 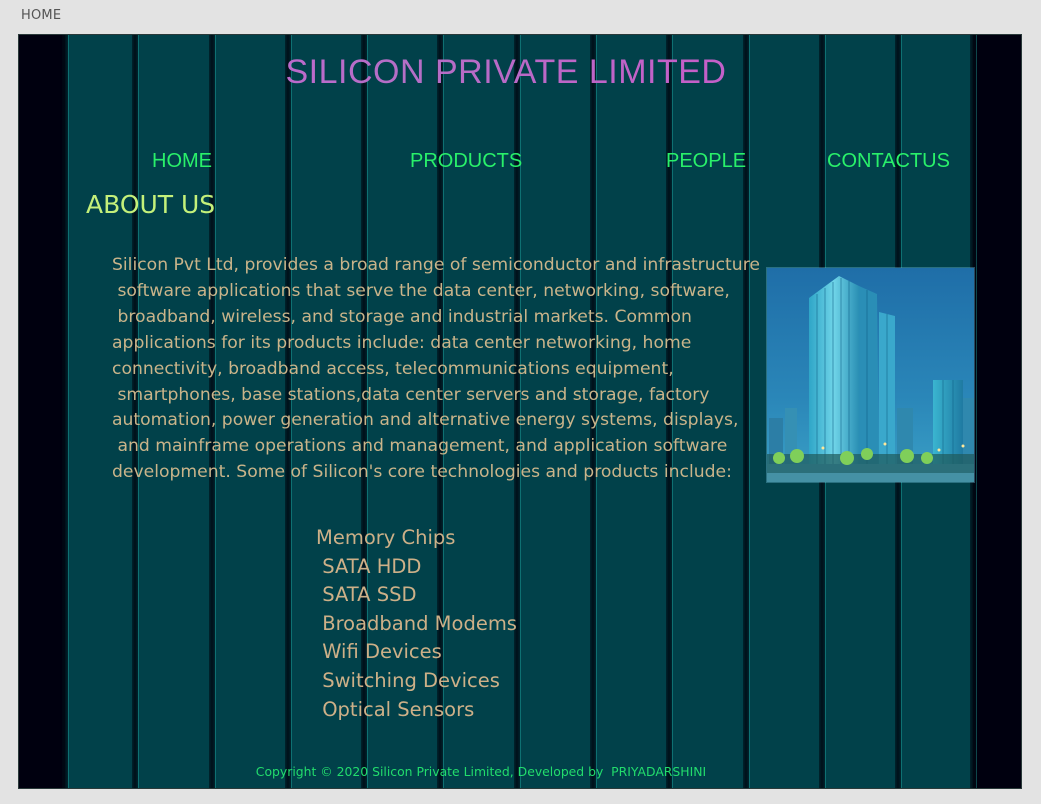 What do you see at coordinates (395, 709) in the screenshot?
I see `list-item: Optical Sensors` at bounding box center [395, 709].